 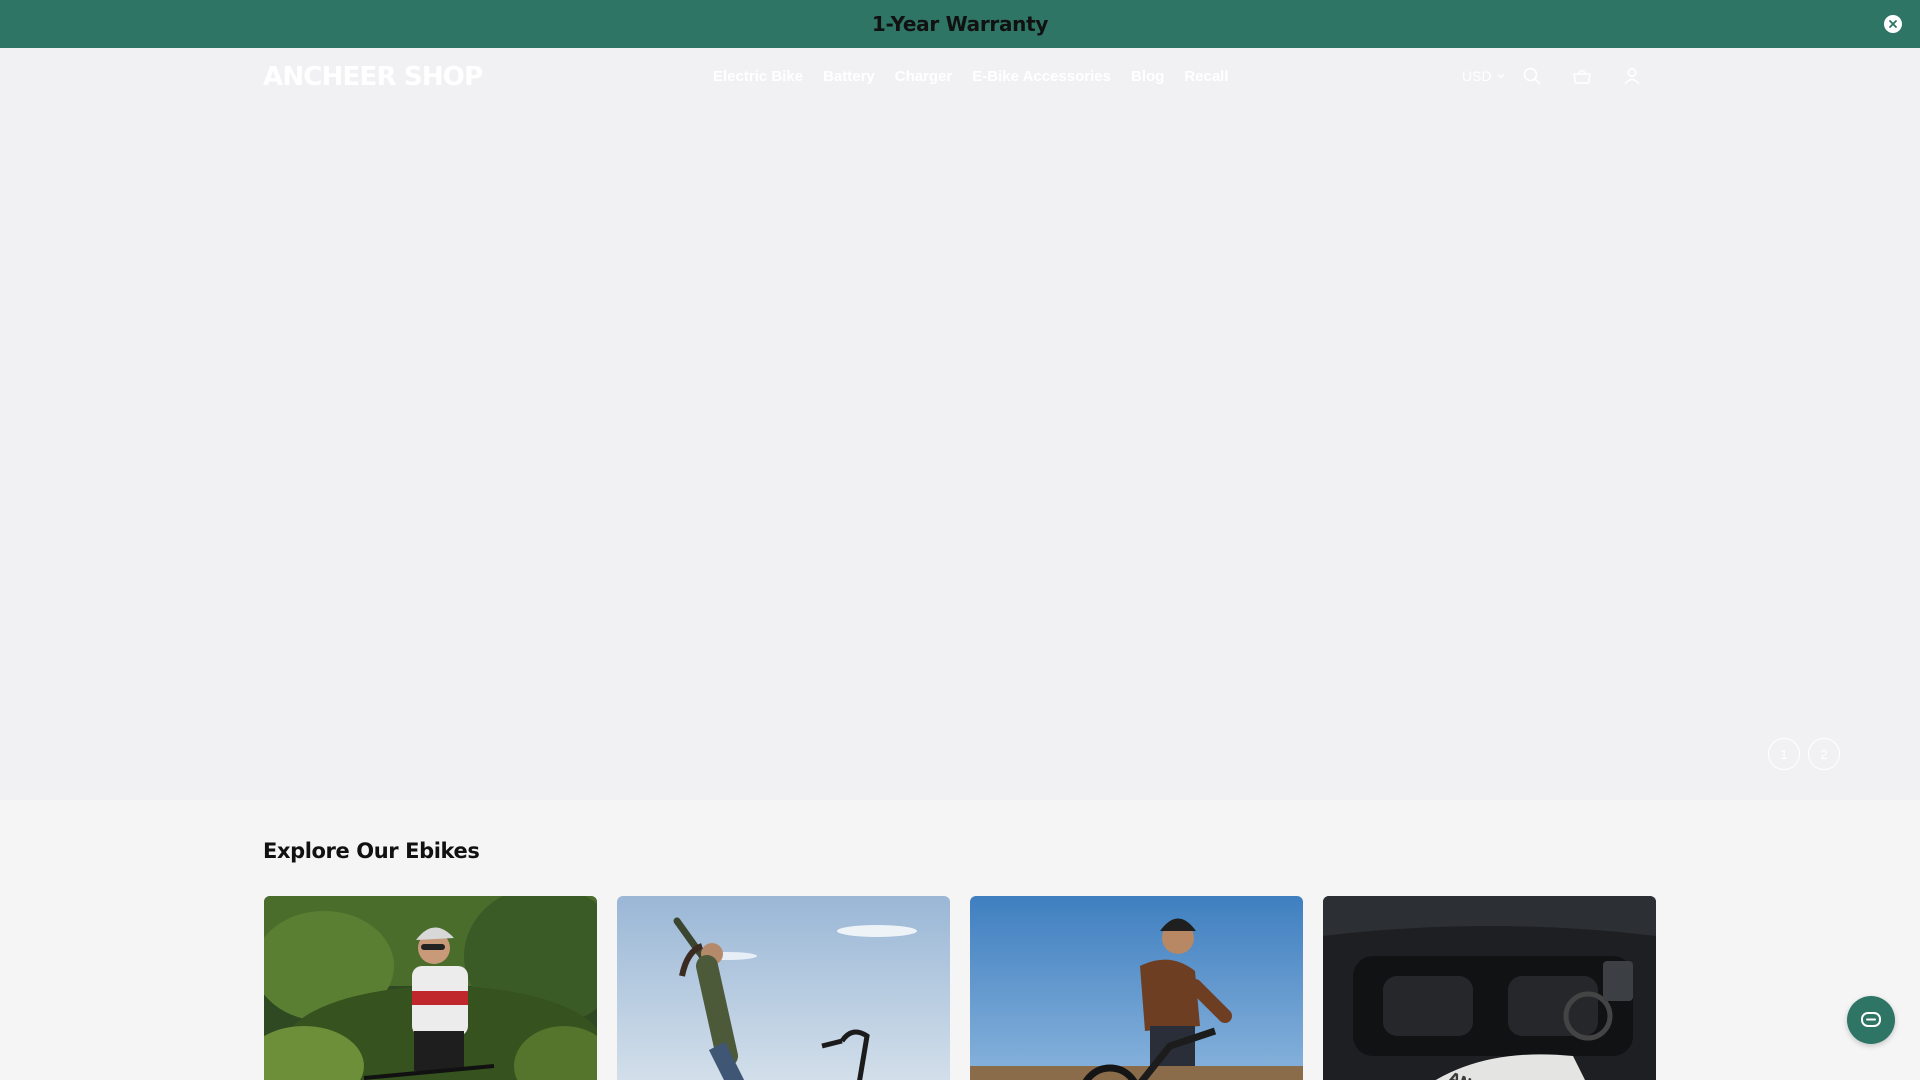 What do you see at coordinates (1804, 754) in the screenshot?
I see `slider-pagination: 1 2` at bounding box center [1804, 754].